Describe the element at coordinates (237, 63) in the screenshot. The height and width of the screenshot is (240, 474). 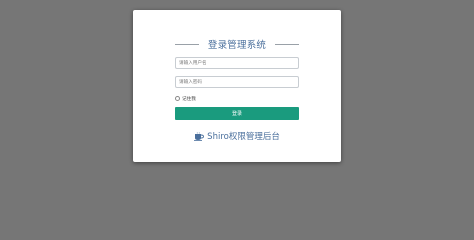
I see `username-input` at that location.